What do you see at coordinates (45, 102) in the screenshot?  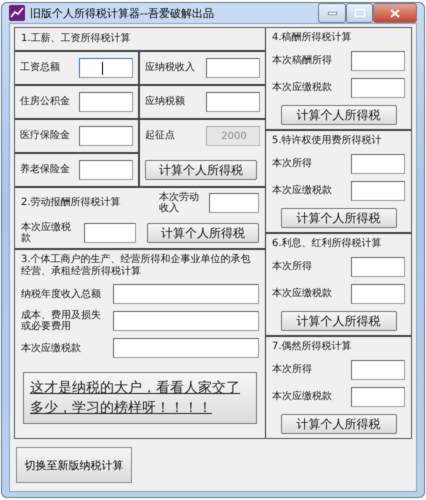 I see `field-label: 住房公积金` at bounding box center [45, 102].